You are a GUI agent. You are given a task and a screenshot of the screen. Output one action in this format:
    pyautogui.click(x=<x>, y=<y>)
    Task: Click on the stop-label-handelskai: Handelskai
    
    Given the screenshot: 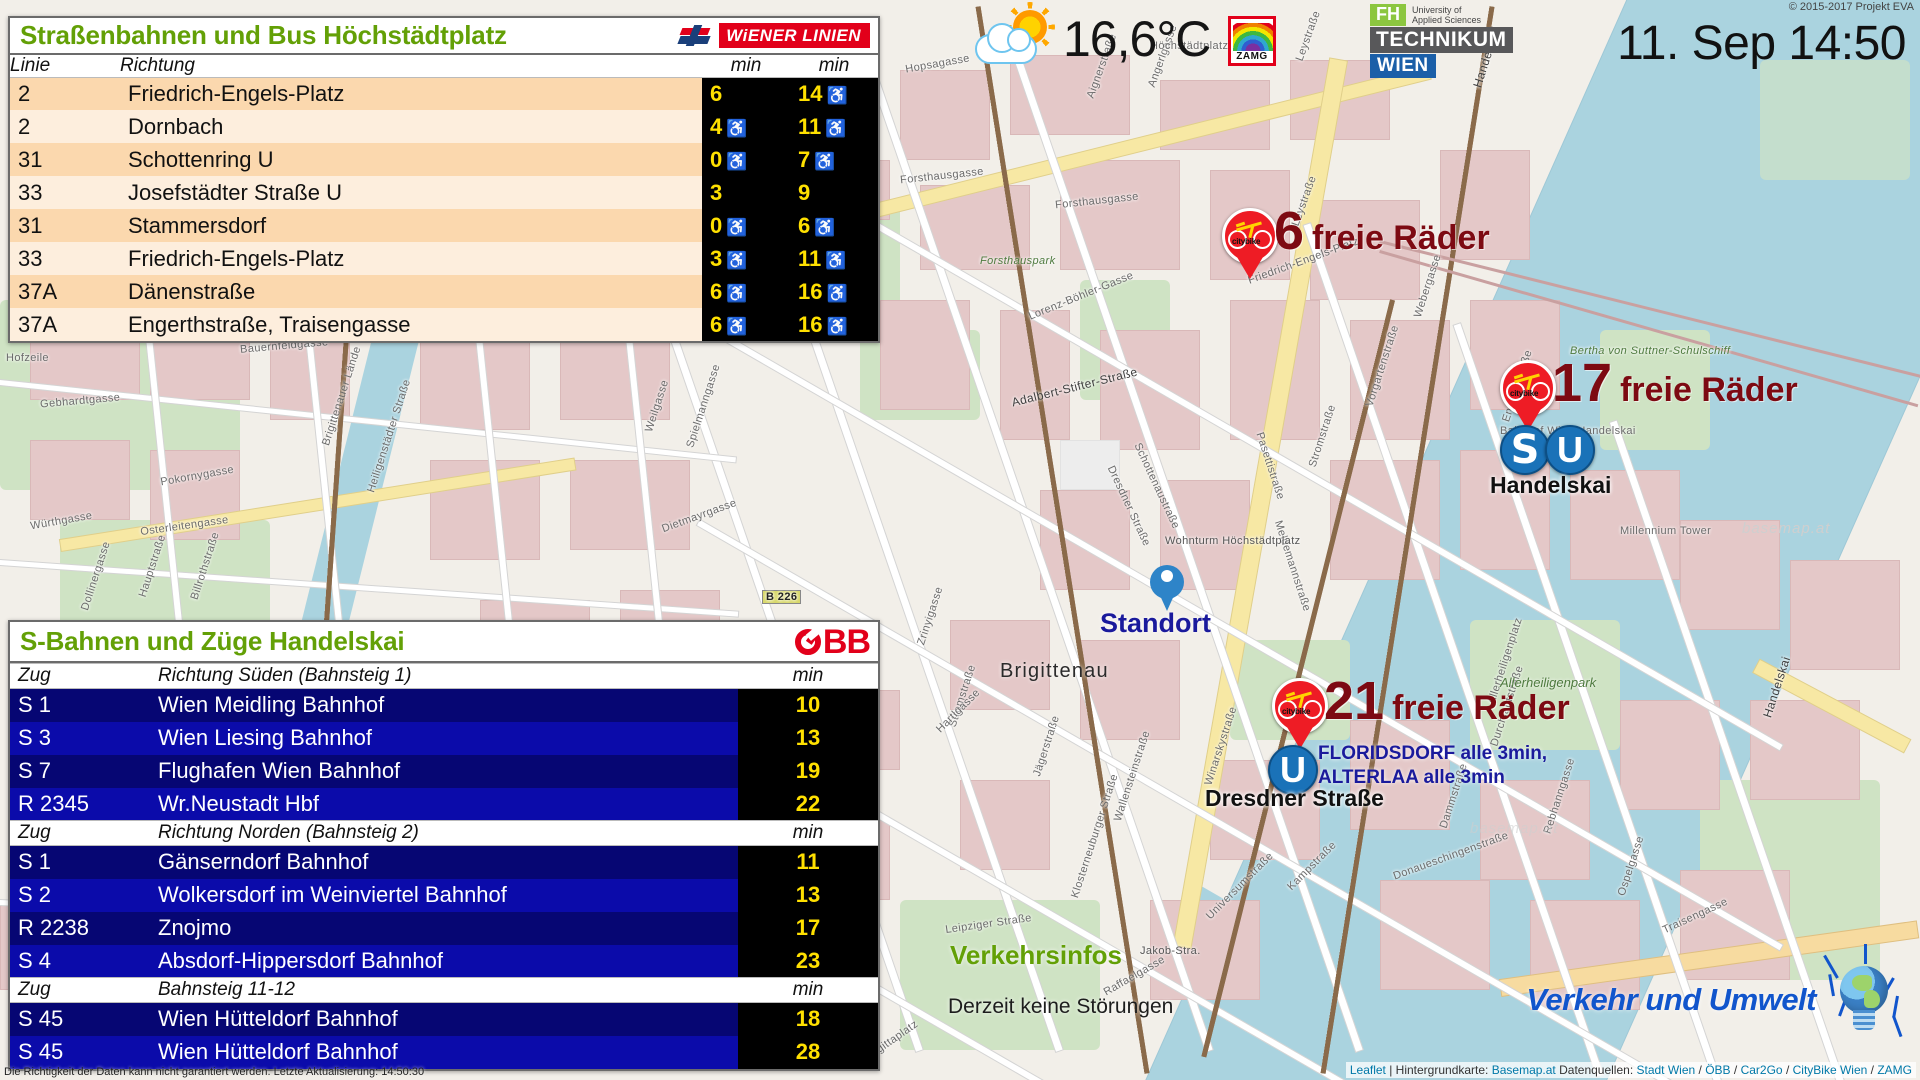 What is the action you would take?
    pyautogui.click(x=1551, y=485)
    